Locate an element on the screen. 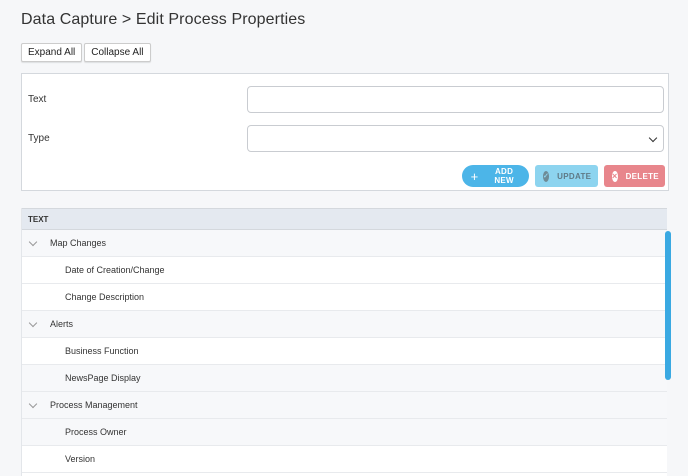 This screenshot has height=476, width=688. check-circle-icon: ✓ is located at coordinates (546, 176).